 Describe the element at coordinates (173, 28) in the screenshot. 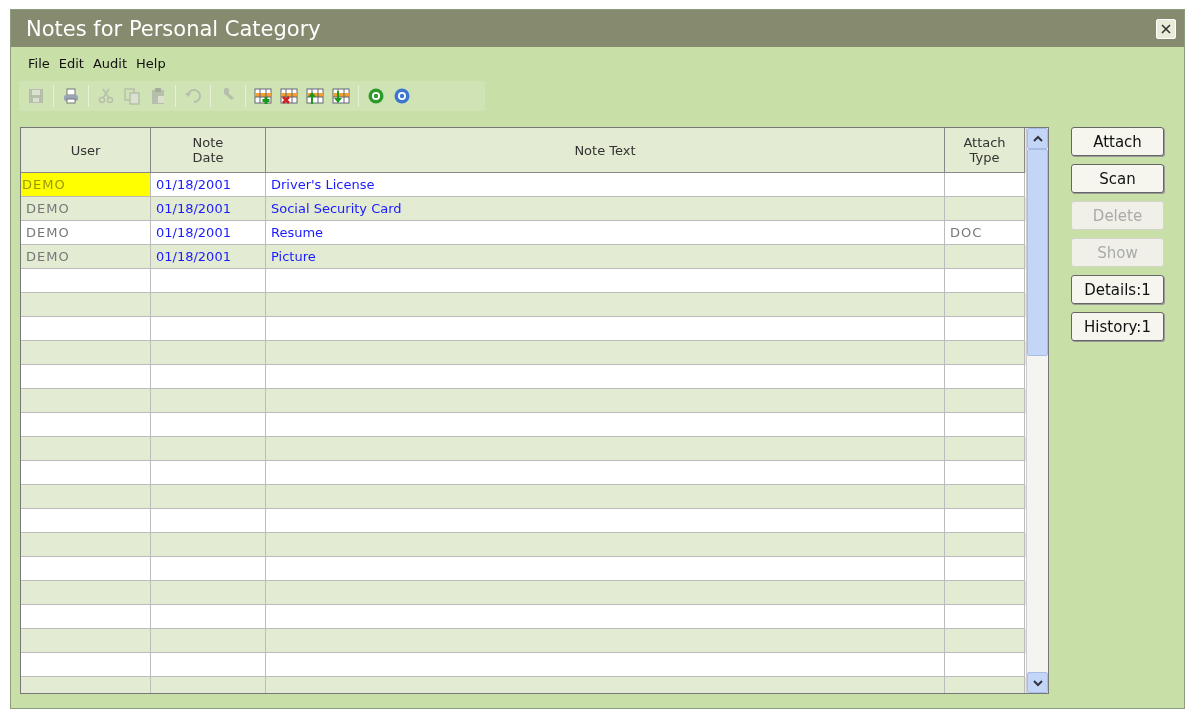

I see `window-title: Notes for Personal Category` at that location.